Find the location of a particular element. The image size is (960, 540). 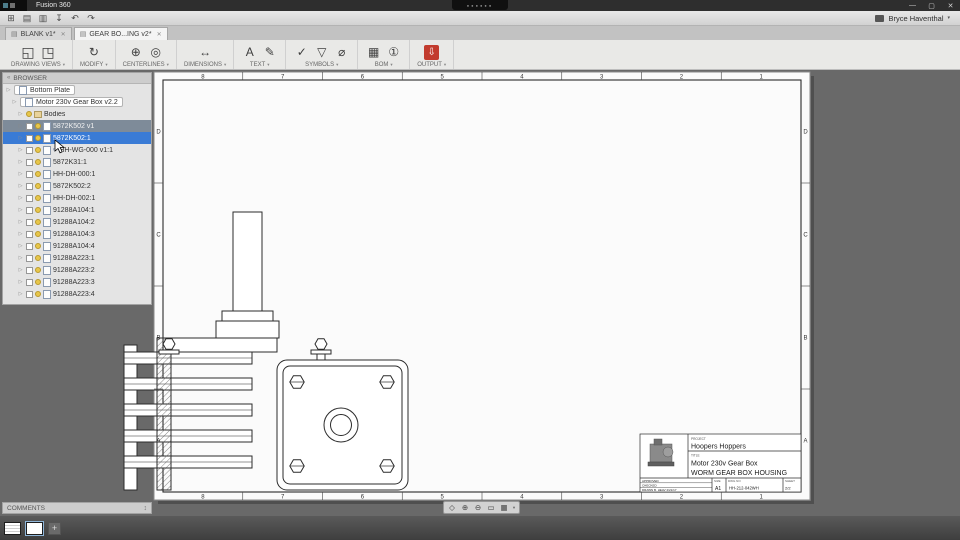

browser-item: ▷ Bottom Plate is located at coordinates (77, 90).